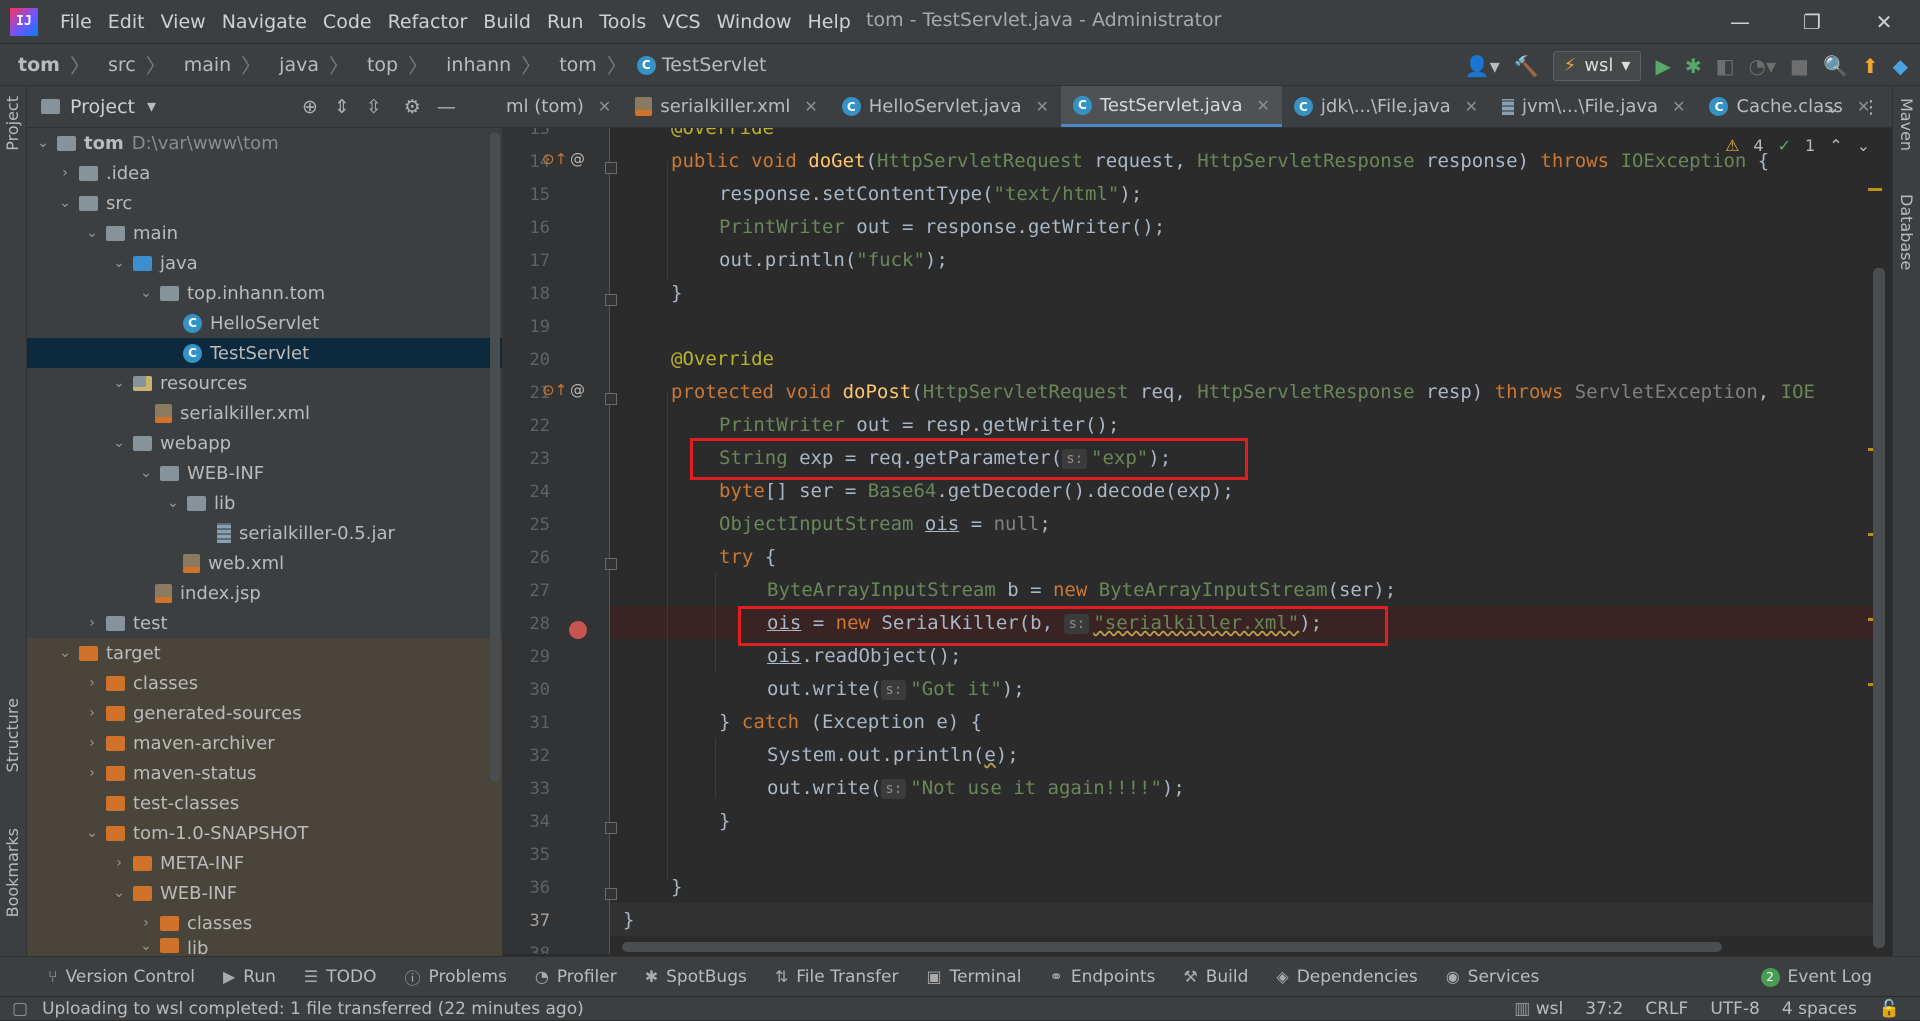 This screenshot has width=1920, height=1021. Describe the element at coordinates (264, 743) in the screenshot. I see `tree-item-maven-archiver: › maven-archiver` at that location.